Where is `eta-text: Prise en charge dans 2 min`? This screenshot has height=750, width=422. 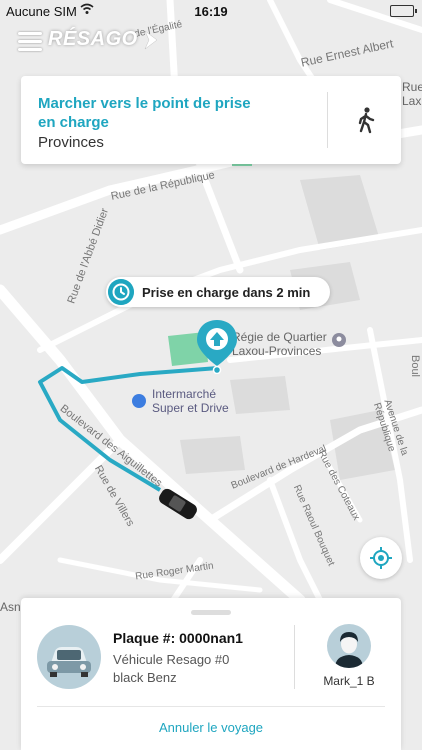
eta-text: Prise en charge dans 2 min is located at coordinates (226, 292).